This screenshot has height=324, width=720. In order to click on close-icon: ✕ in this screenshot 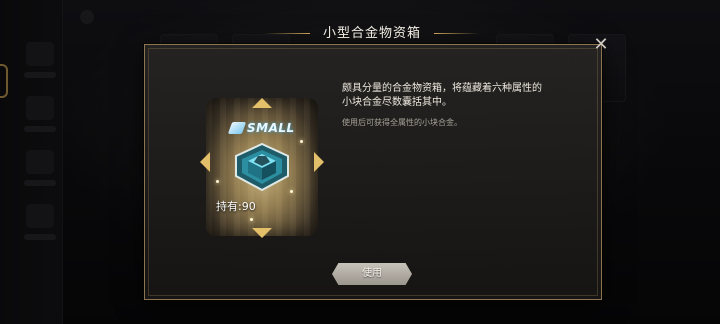, I will do `click(601, 44)`.